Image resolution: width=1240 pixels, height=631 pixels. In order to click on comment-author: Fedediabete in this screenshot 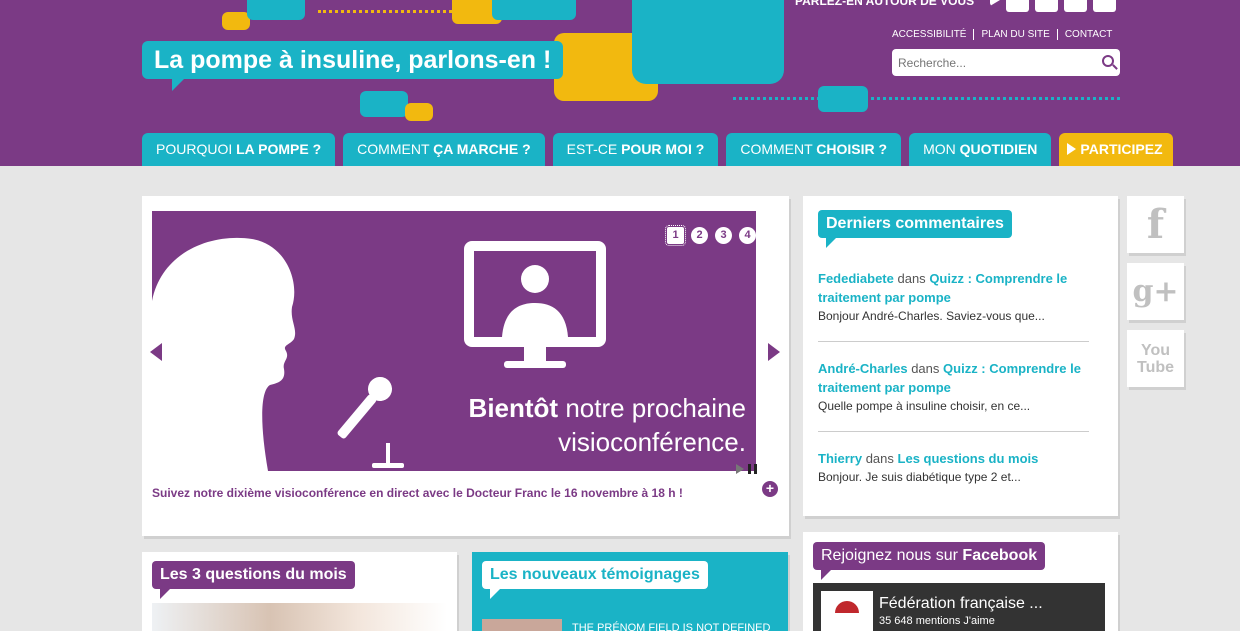, I will do `click(856, 278)`.